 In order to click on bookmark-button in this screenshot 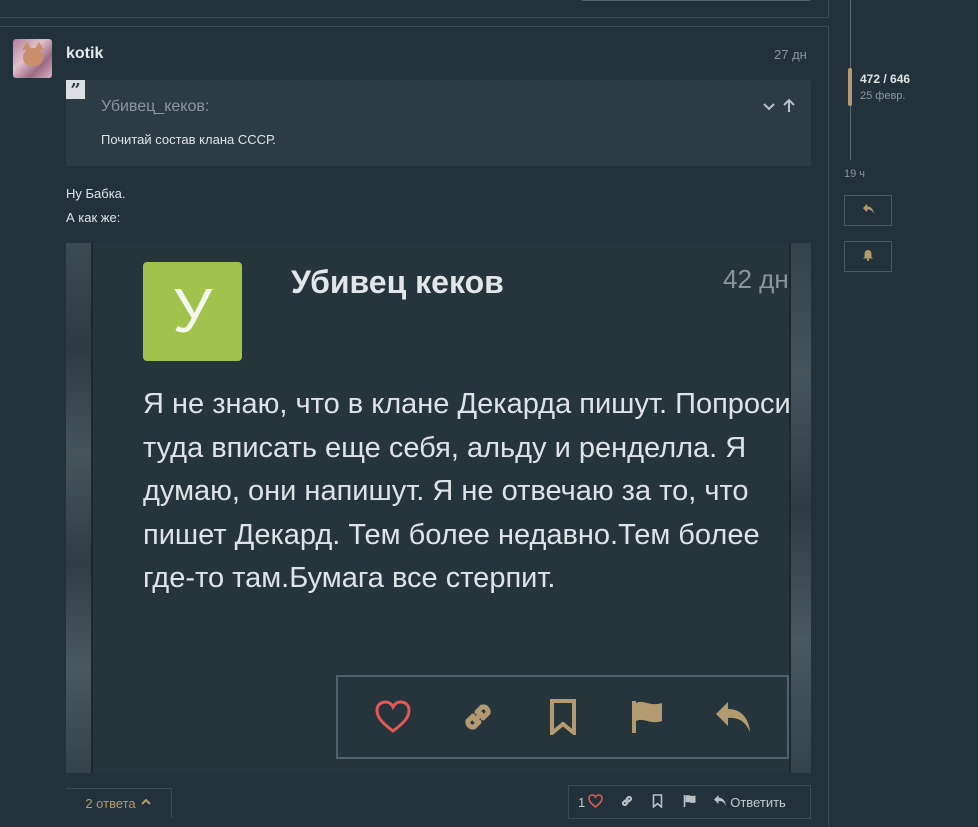, I will do `click(657, 802)`.